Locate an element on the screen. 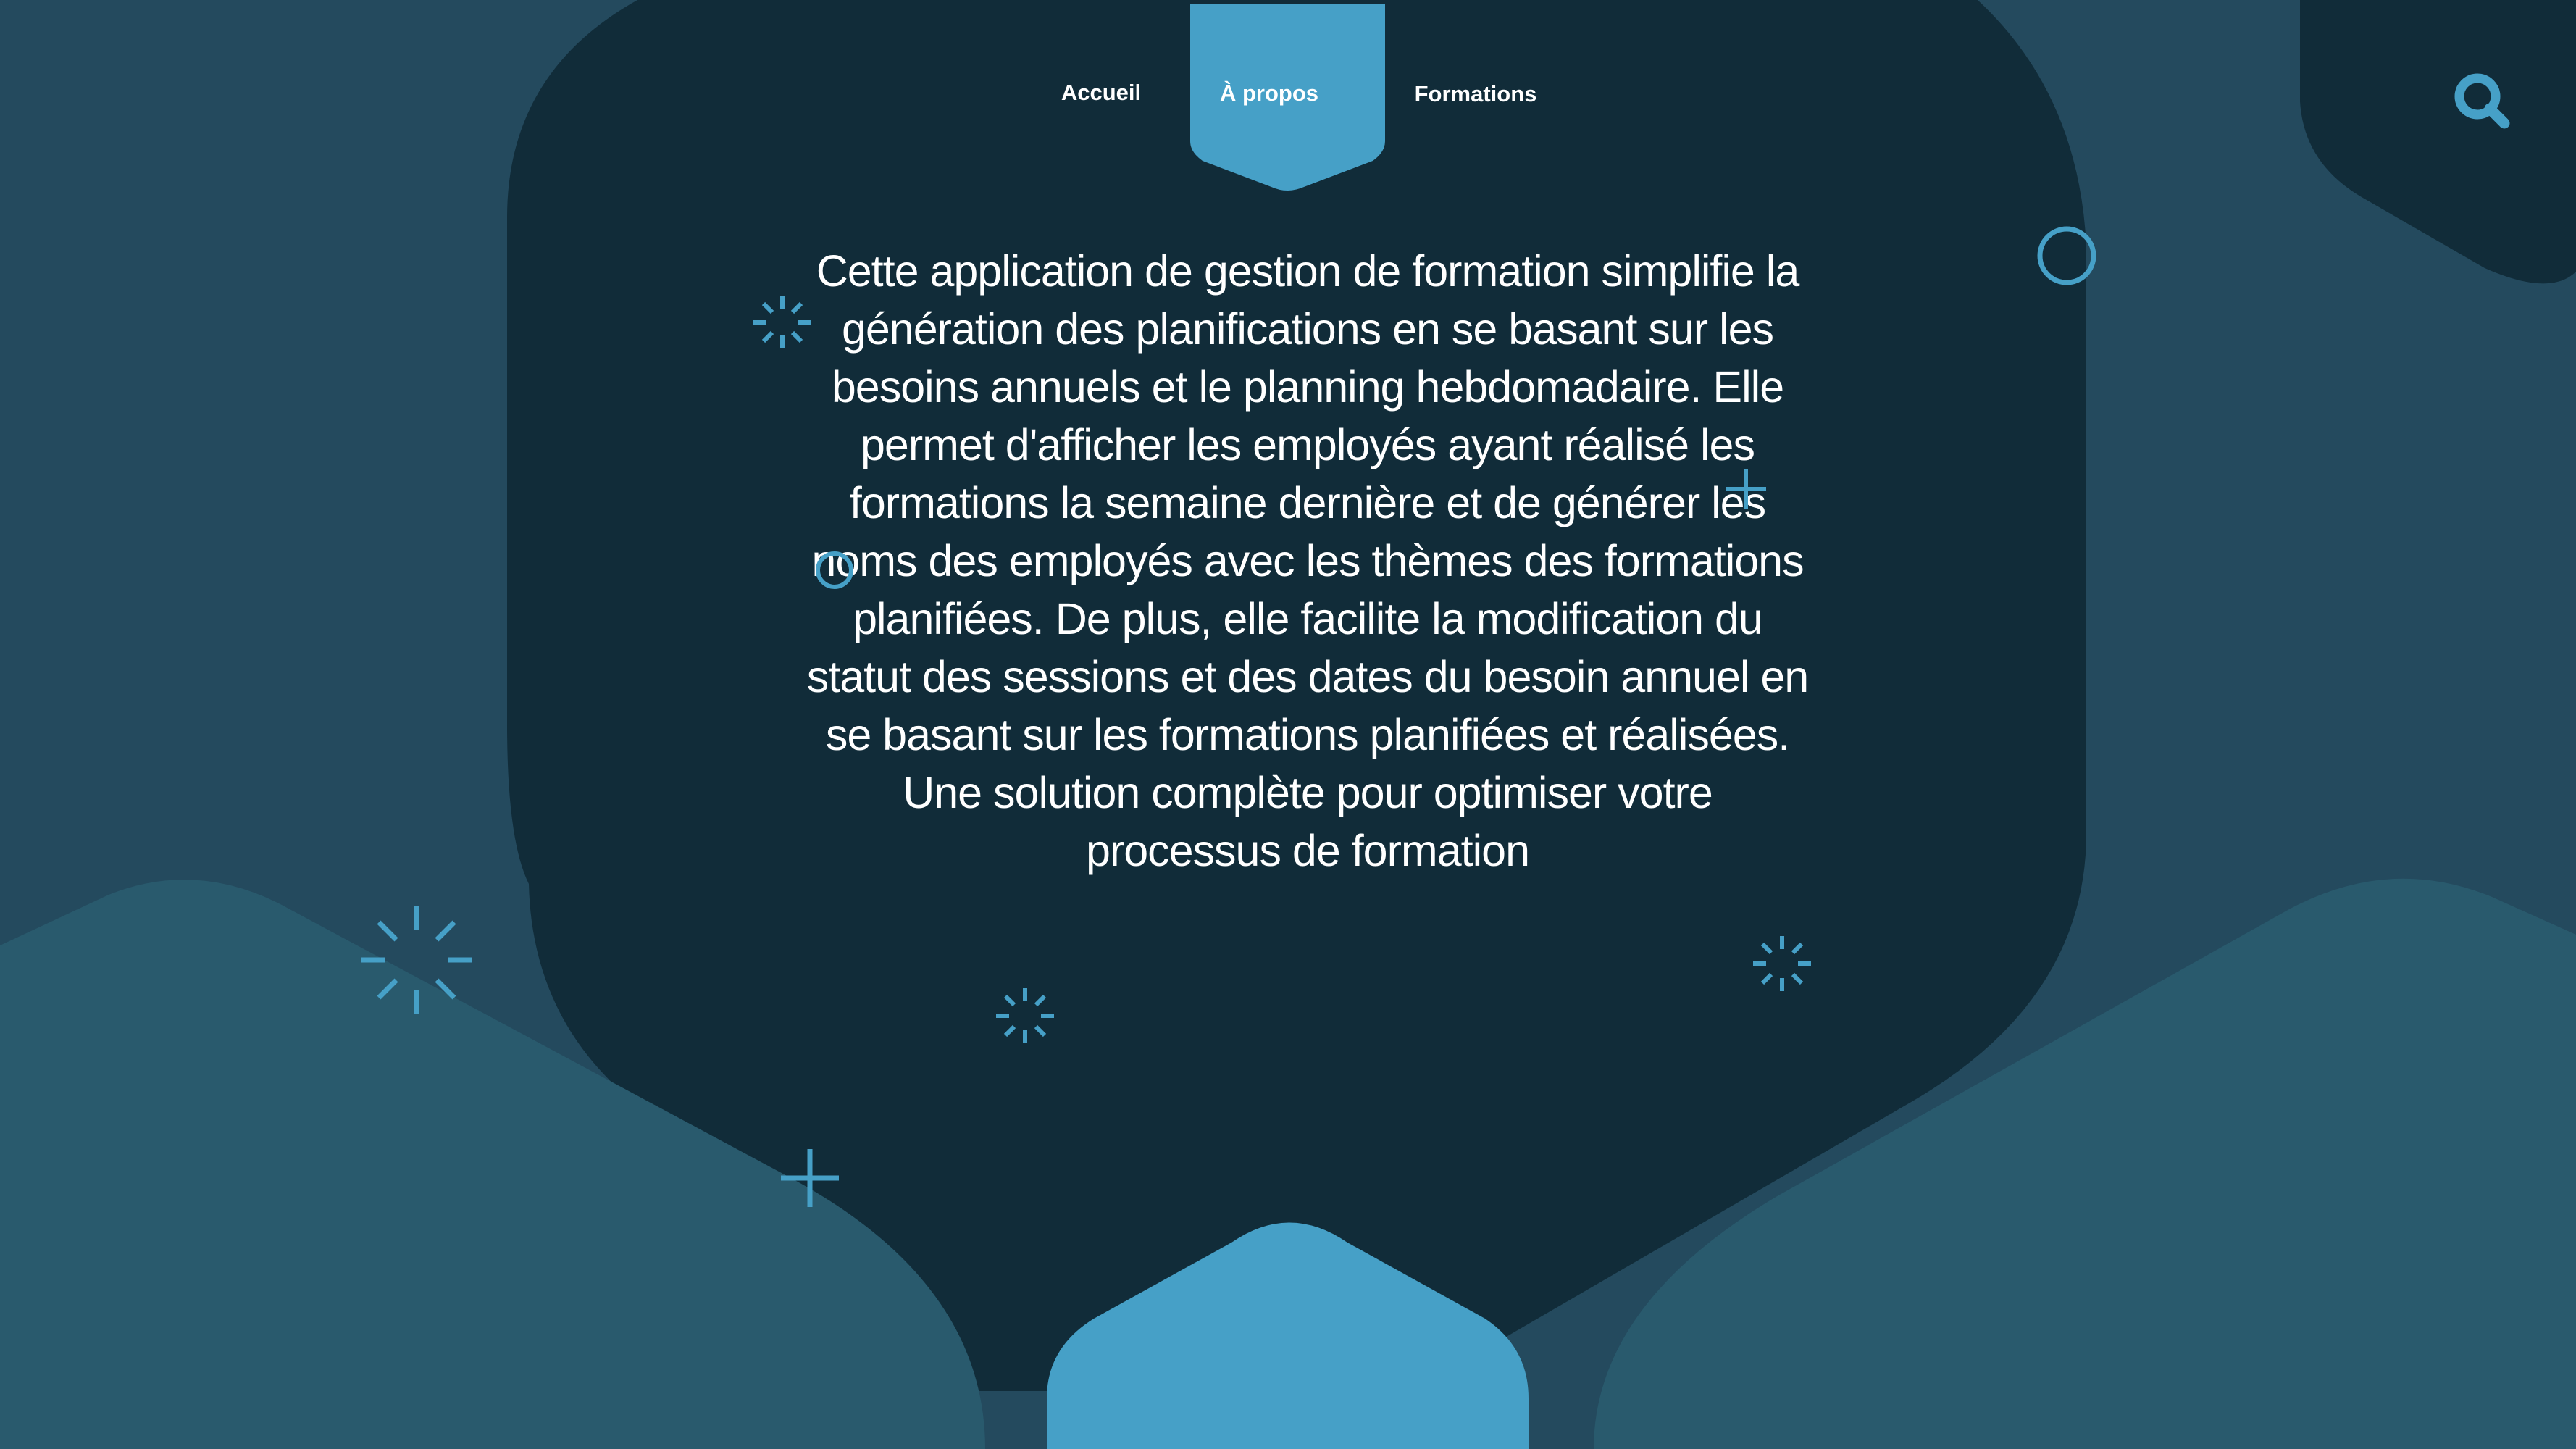 The height and width of the screenshot is (1449, 2576). nav-item-a-propos: À propos is located at coordinates (1269, 93).